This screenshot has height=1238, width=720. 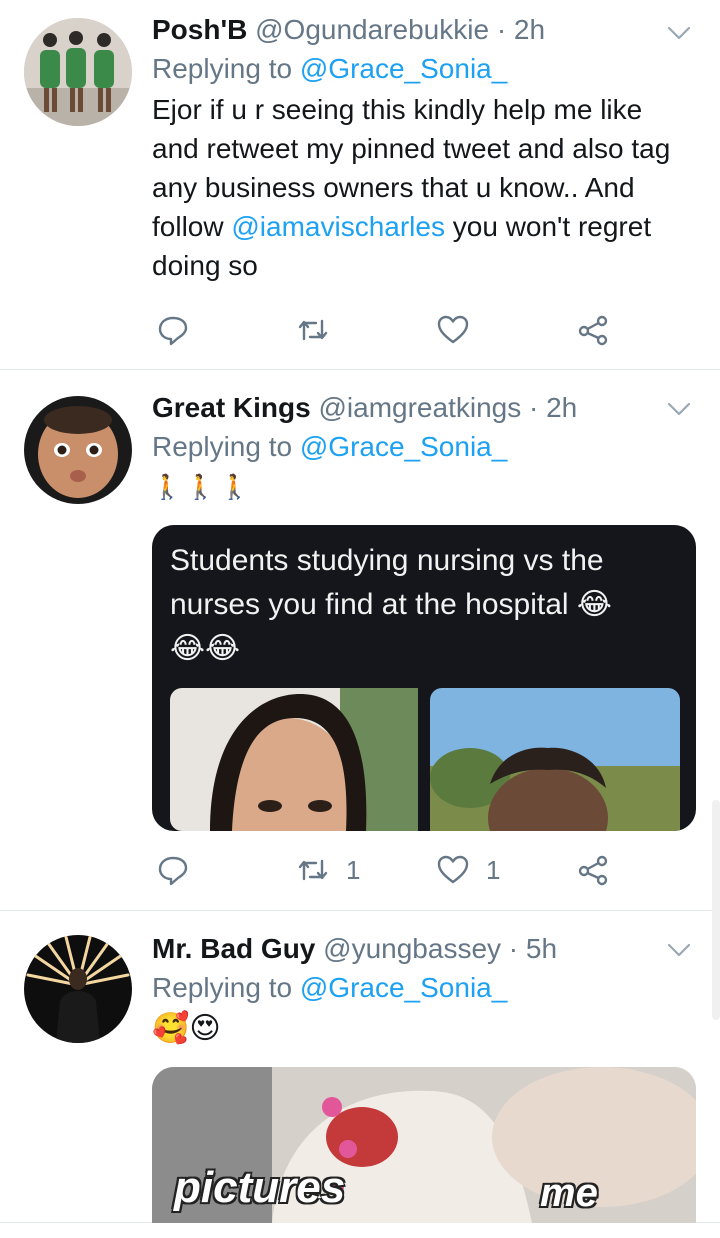 I want to click on user-handle: @iamgreatkings, so click(x=419, y=407).